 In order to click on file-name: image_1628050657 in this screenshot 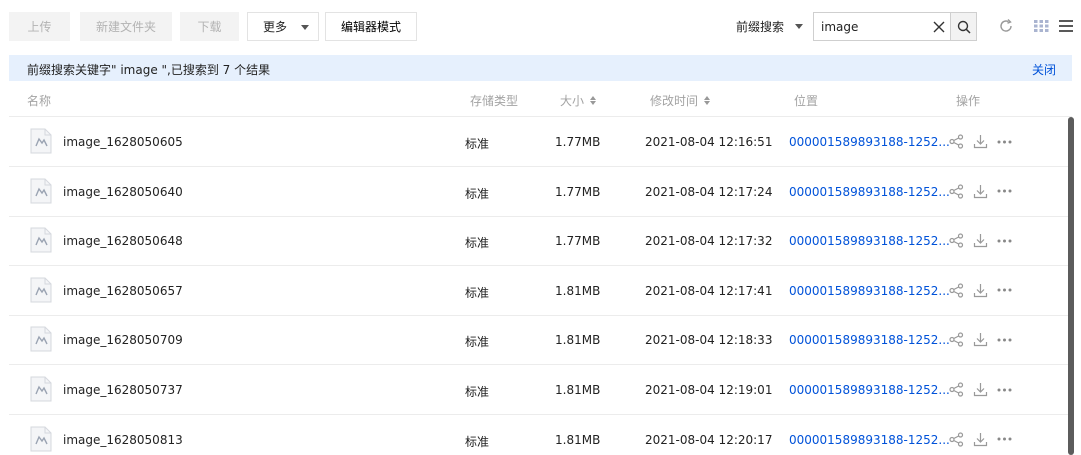, I will do `click(123, 291)`.